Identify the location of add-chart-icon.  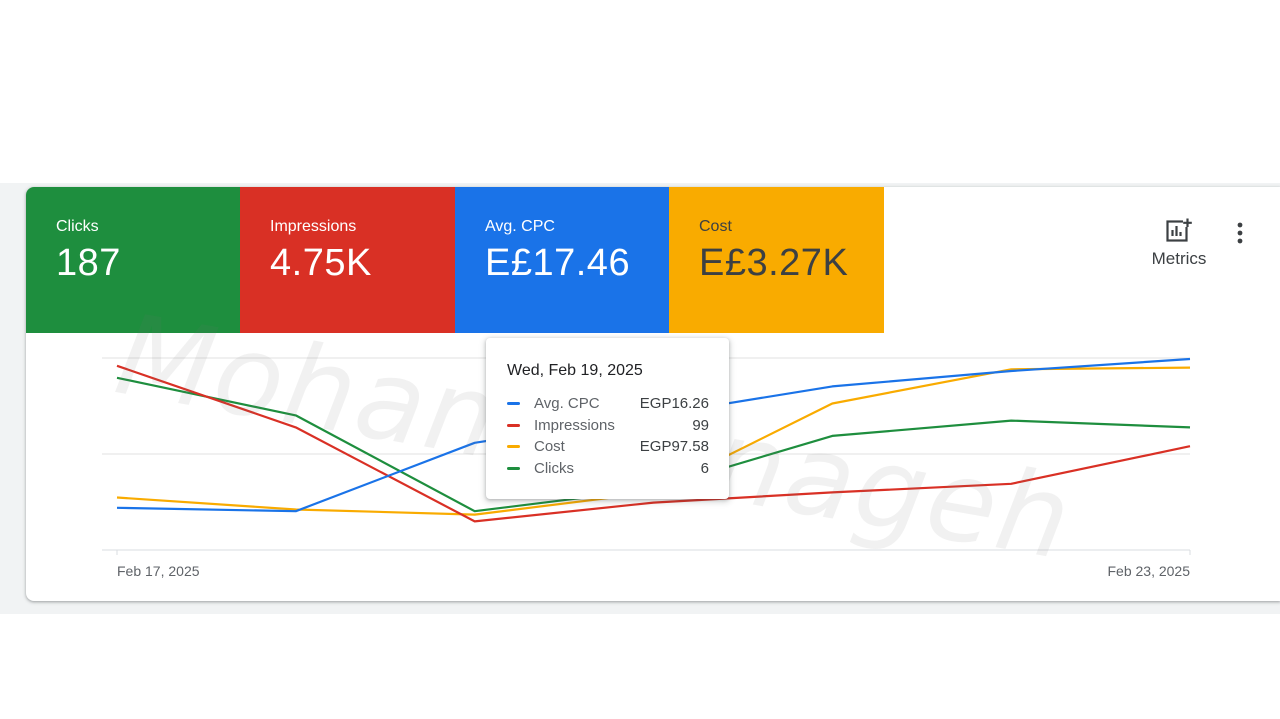
(1179, 230).